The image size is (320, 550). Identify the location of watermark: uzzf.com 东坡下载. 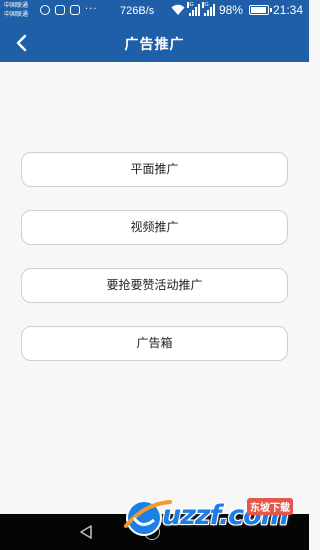
(212, 513).